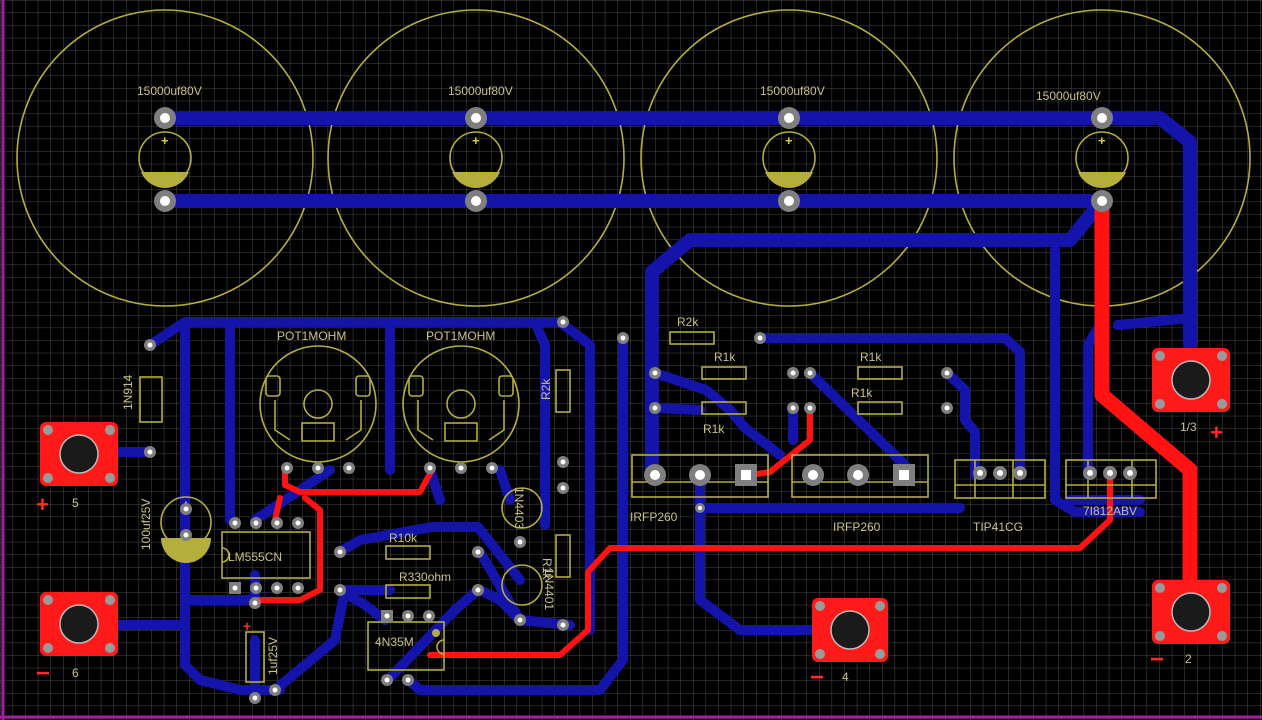 The width and height of the screenshot is (1262, 720). What do you see at coordinates (871, 357) in the screenshot?
I see `resistor-r1k-c-label: R1k` at bounding box center [871, 357].